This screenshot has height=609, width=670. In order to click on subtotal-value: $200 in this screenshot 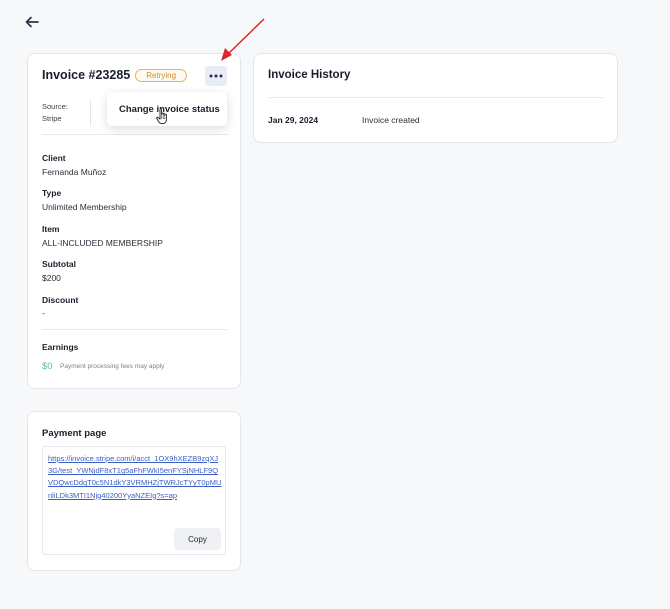, I will do `click(51, 278)`.